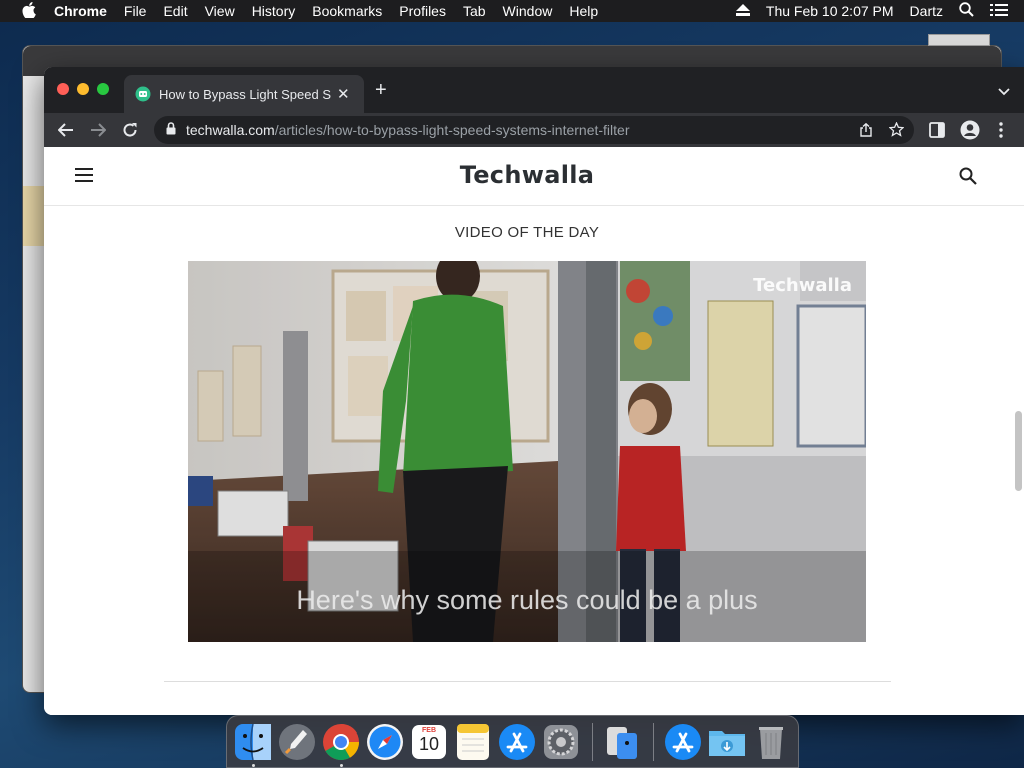 This screenshot has height=768, width=1024. What do you see at coordinates (347, 11) in the screenshot?
I see `menu-bookmarks: Bookmarks` at bounding box center [347, 11].